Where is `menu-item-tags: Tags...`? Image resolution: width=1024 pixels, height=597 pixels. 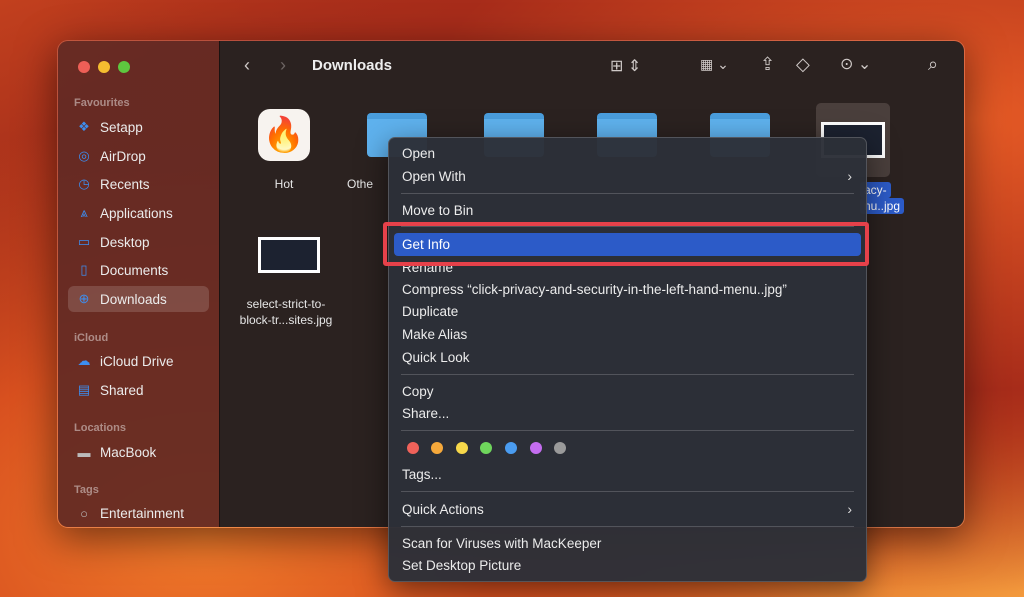
menu-item-tags: Tags... is located at coordinates (422, 474).